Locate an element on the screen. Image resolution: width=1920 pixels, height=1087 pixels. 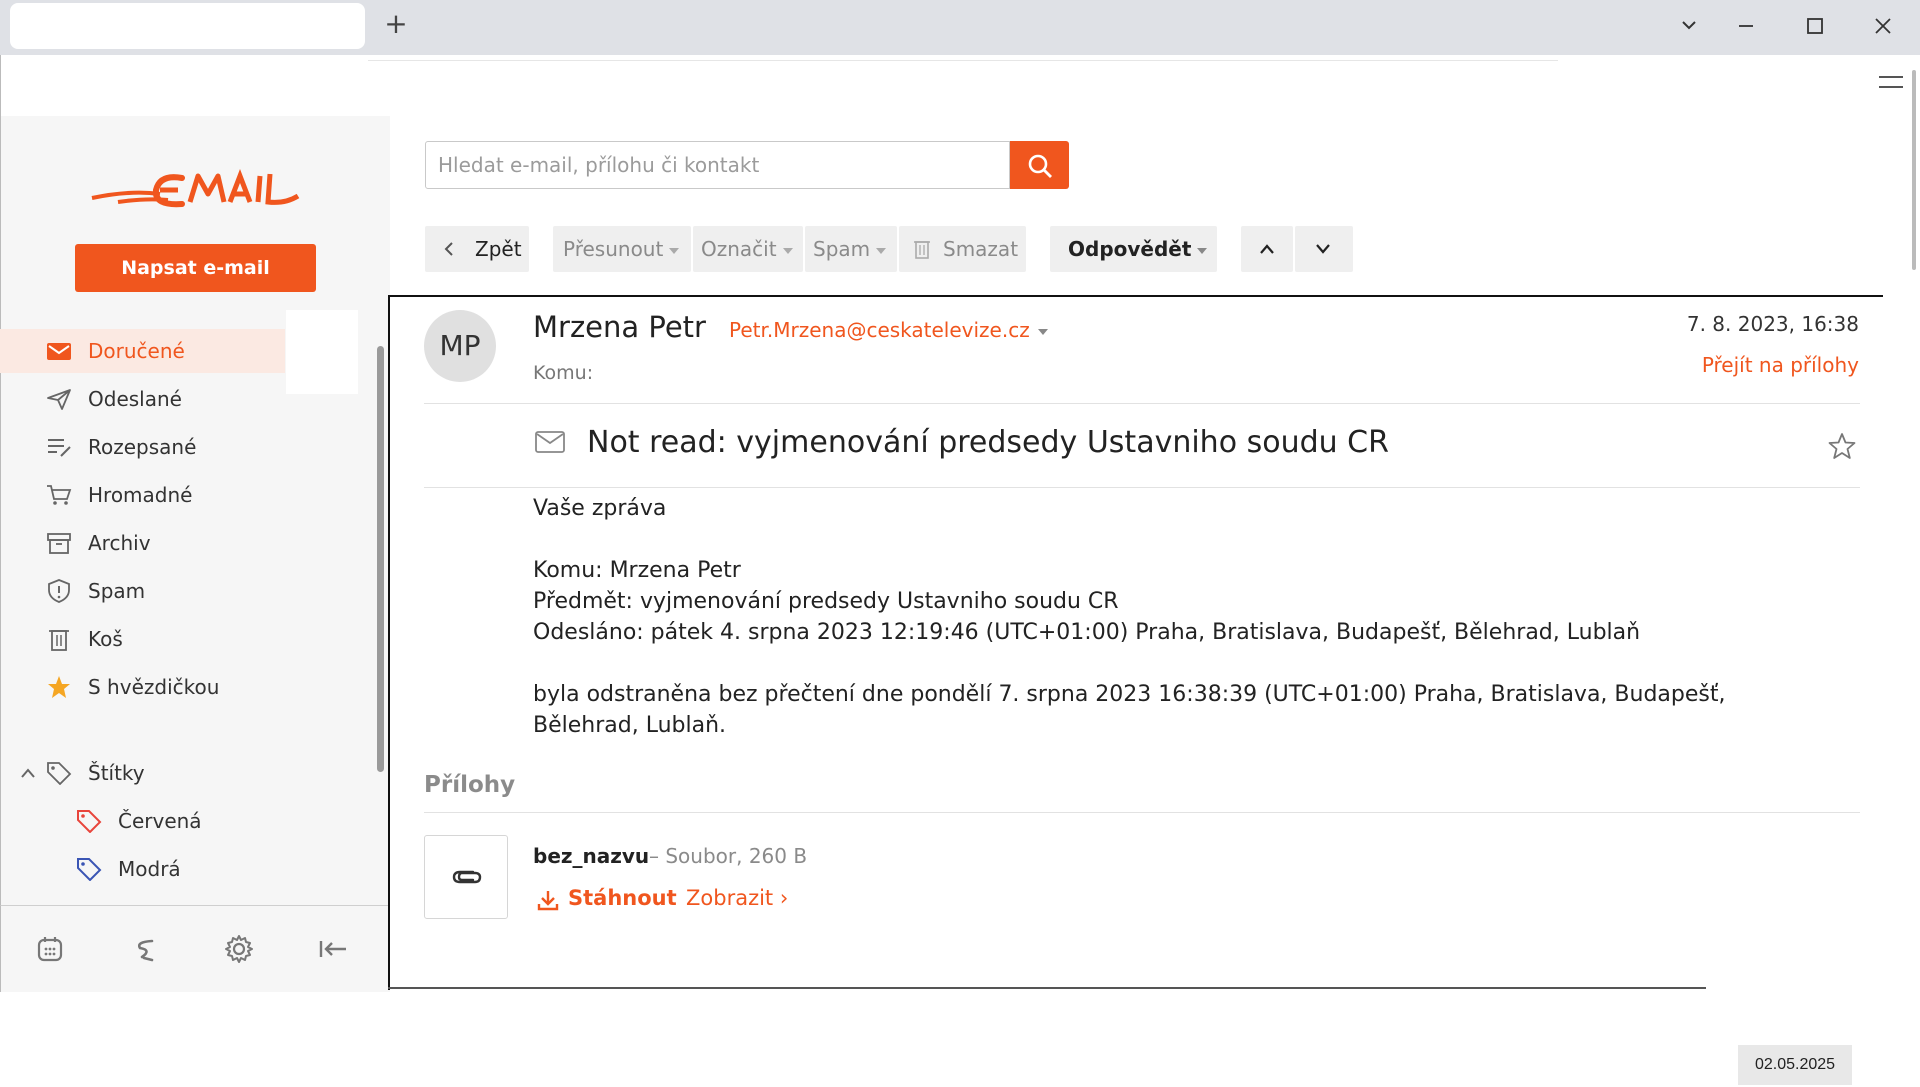
taskbar-date: 02.05.2025 is located at coordinates (1795, 1065).